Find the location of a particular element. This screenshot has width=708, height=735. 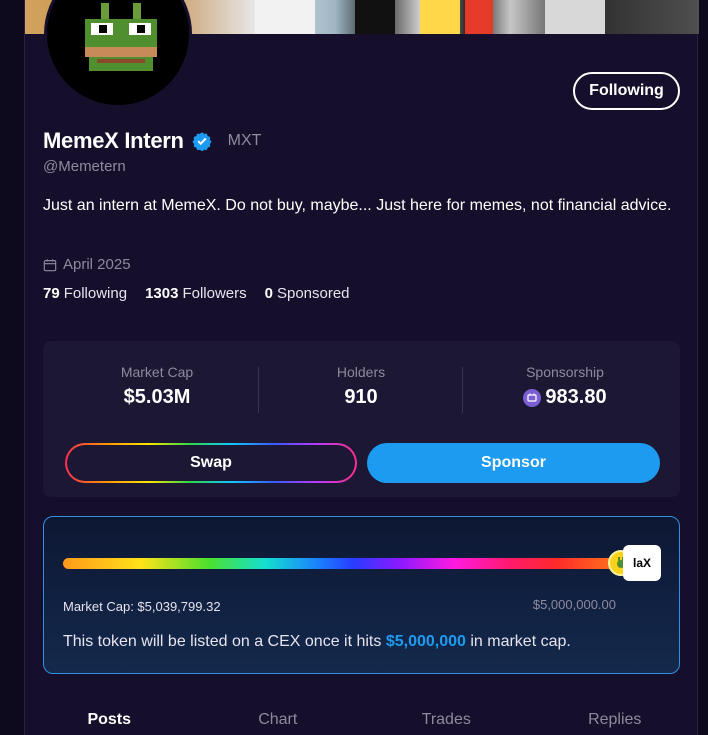

verified-badge-icon is located at coordinates (202, 141).